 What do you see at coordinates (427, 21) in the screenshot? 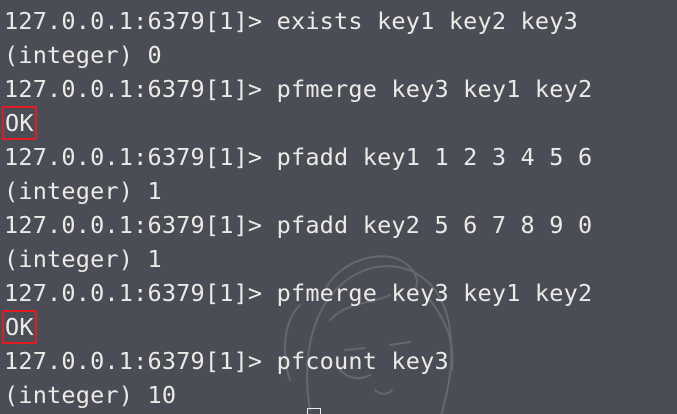
I see `command-text: exists key1 key2 key3` at bounding box center [427, 21].